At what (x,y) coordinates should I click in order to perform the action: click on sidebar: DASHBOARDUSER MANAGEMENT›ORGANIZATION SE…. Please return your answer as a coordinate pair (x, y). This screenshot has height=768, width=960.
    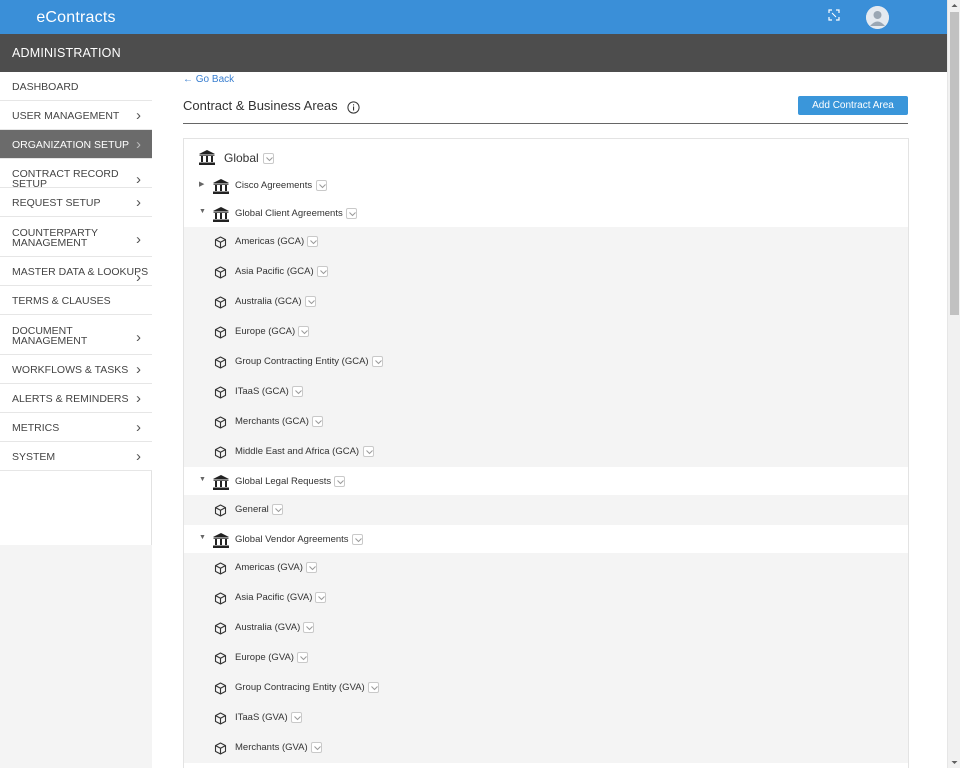
    Looking at the image, I should click on (76, 420).